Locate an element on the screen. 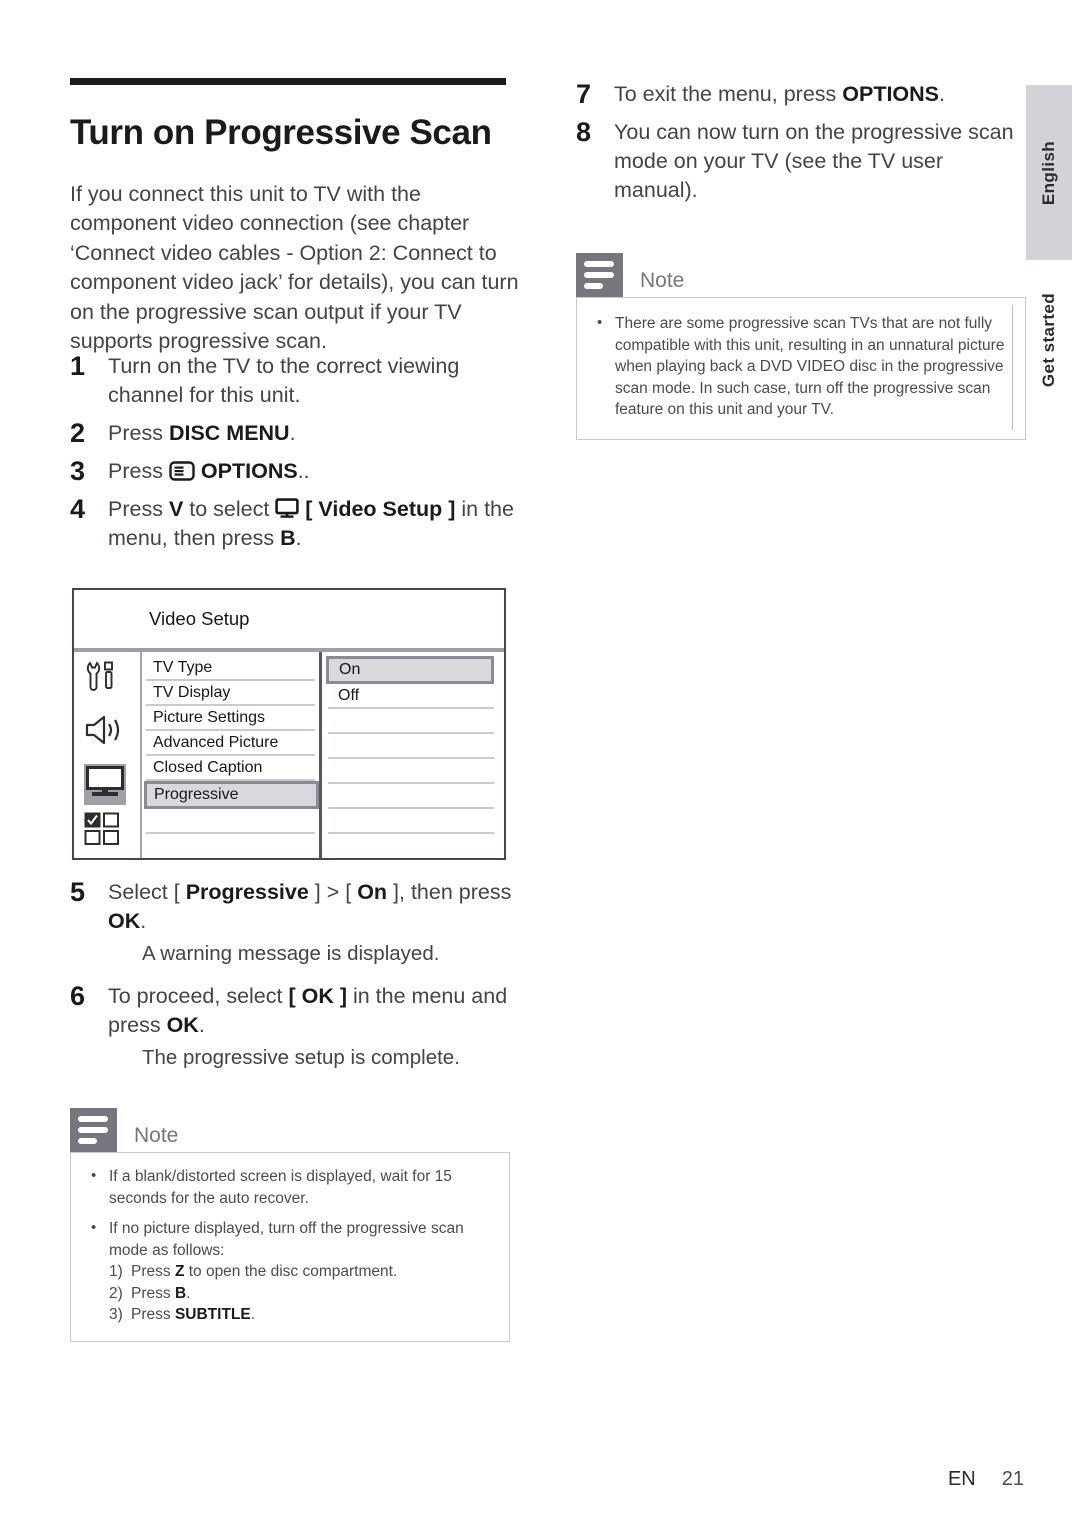 Image resolution: width=1080 pixels, height=1527 pixels. step-text-plain: To exit the menu, press is located at coordinates (728, 94).